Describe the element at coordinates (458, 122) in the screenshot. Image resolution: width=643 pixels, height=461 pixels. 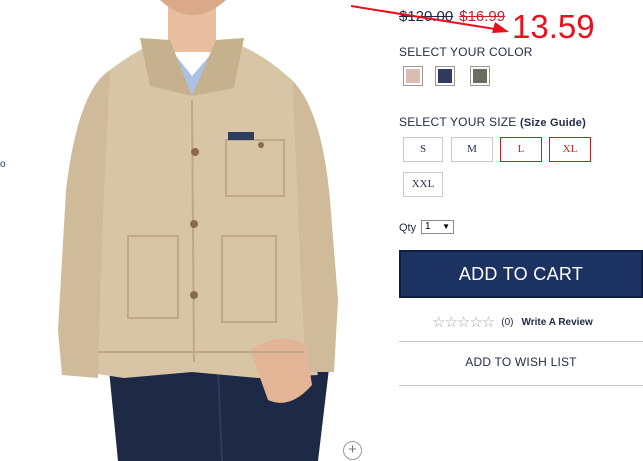
I see `size-label: SELECT YOUR SIZE` at that location.